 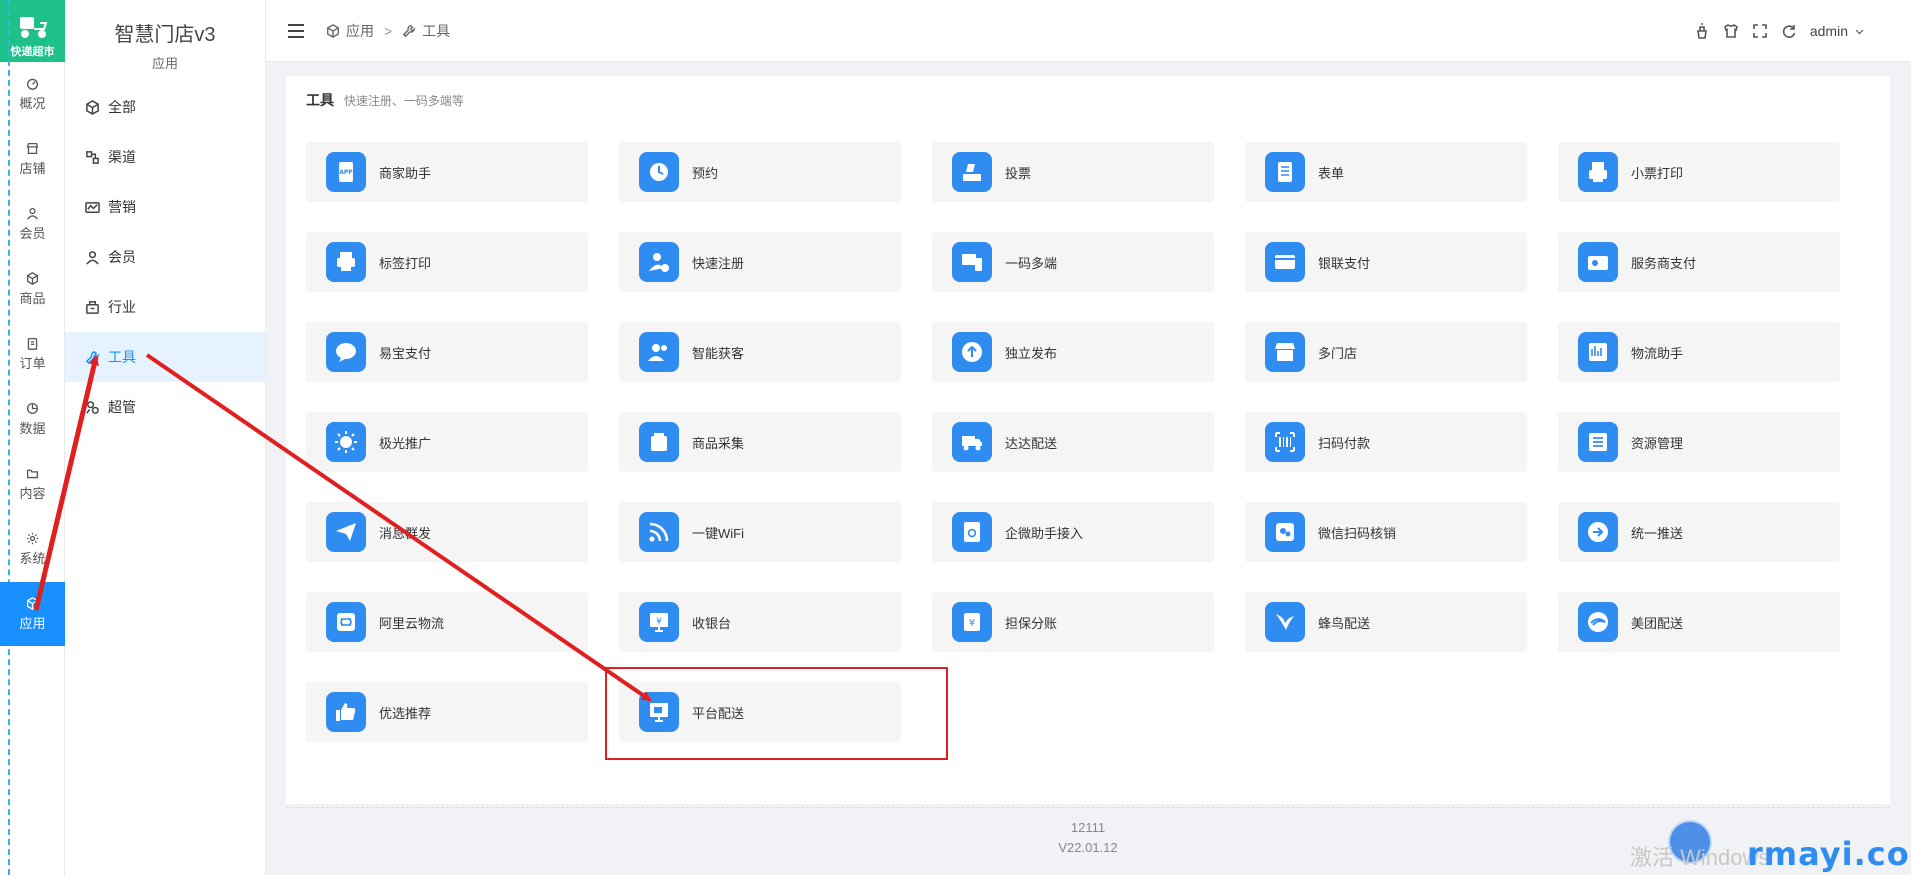 I want to click on tool-tile: ¥ 担保分账, so click(x=1073, y=622).